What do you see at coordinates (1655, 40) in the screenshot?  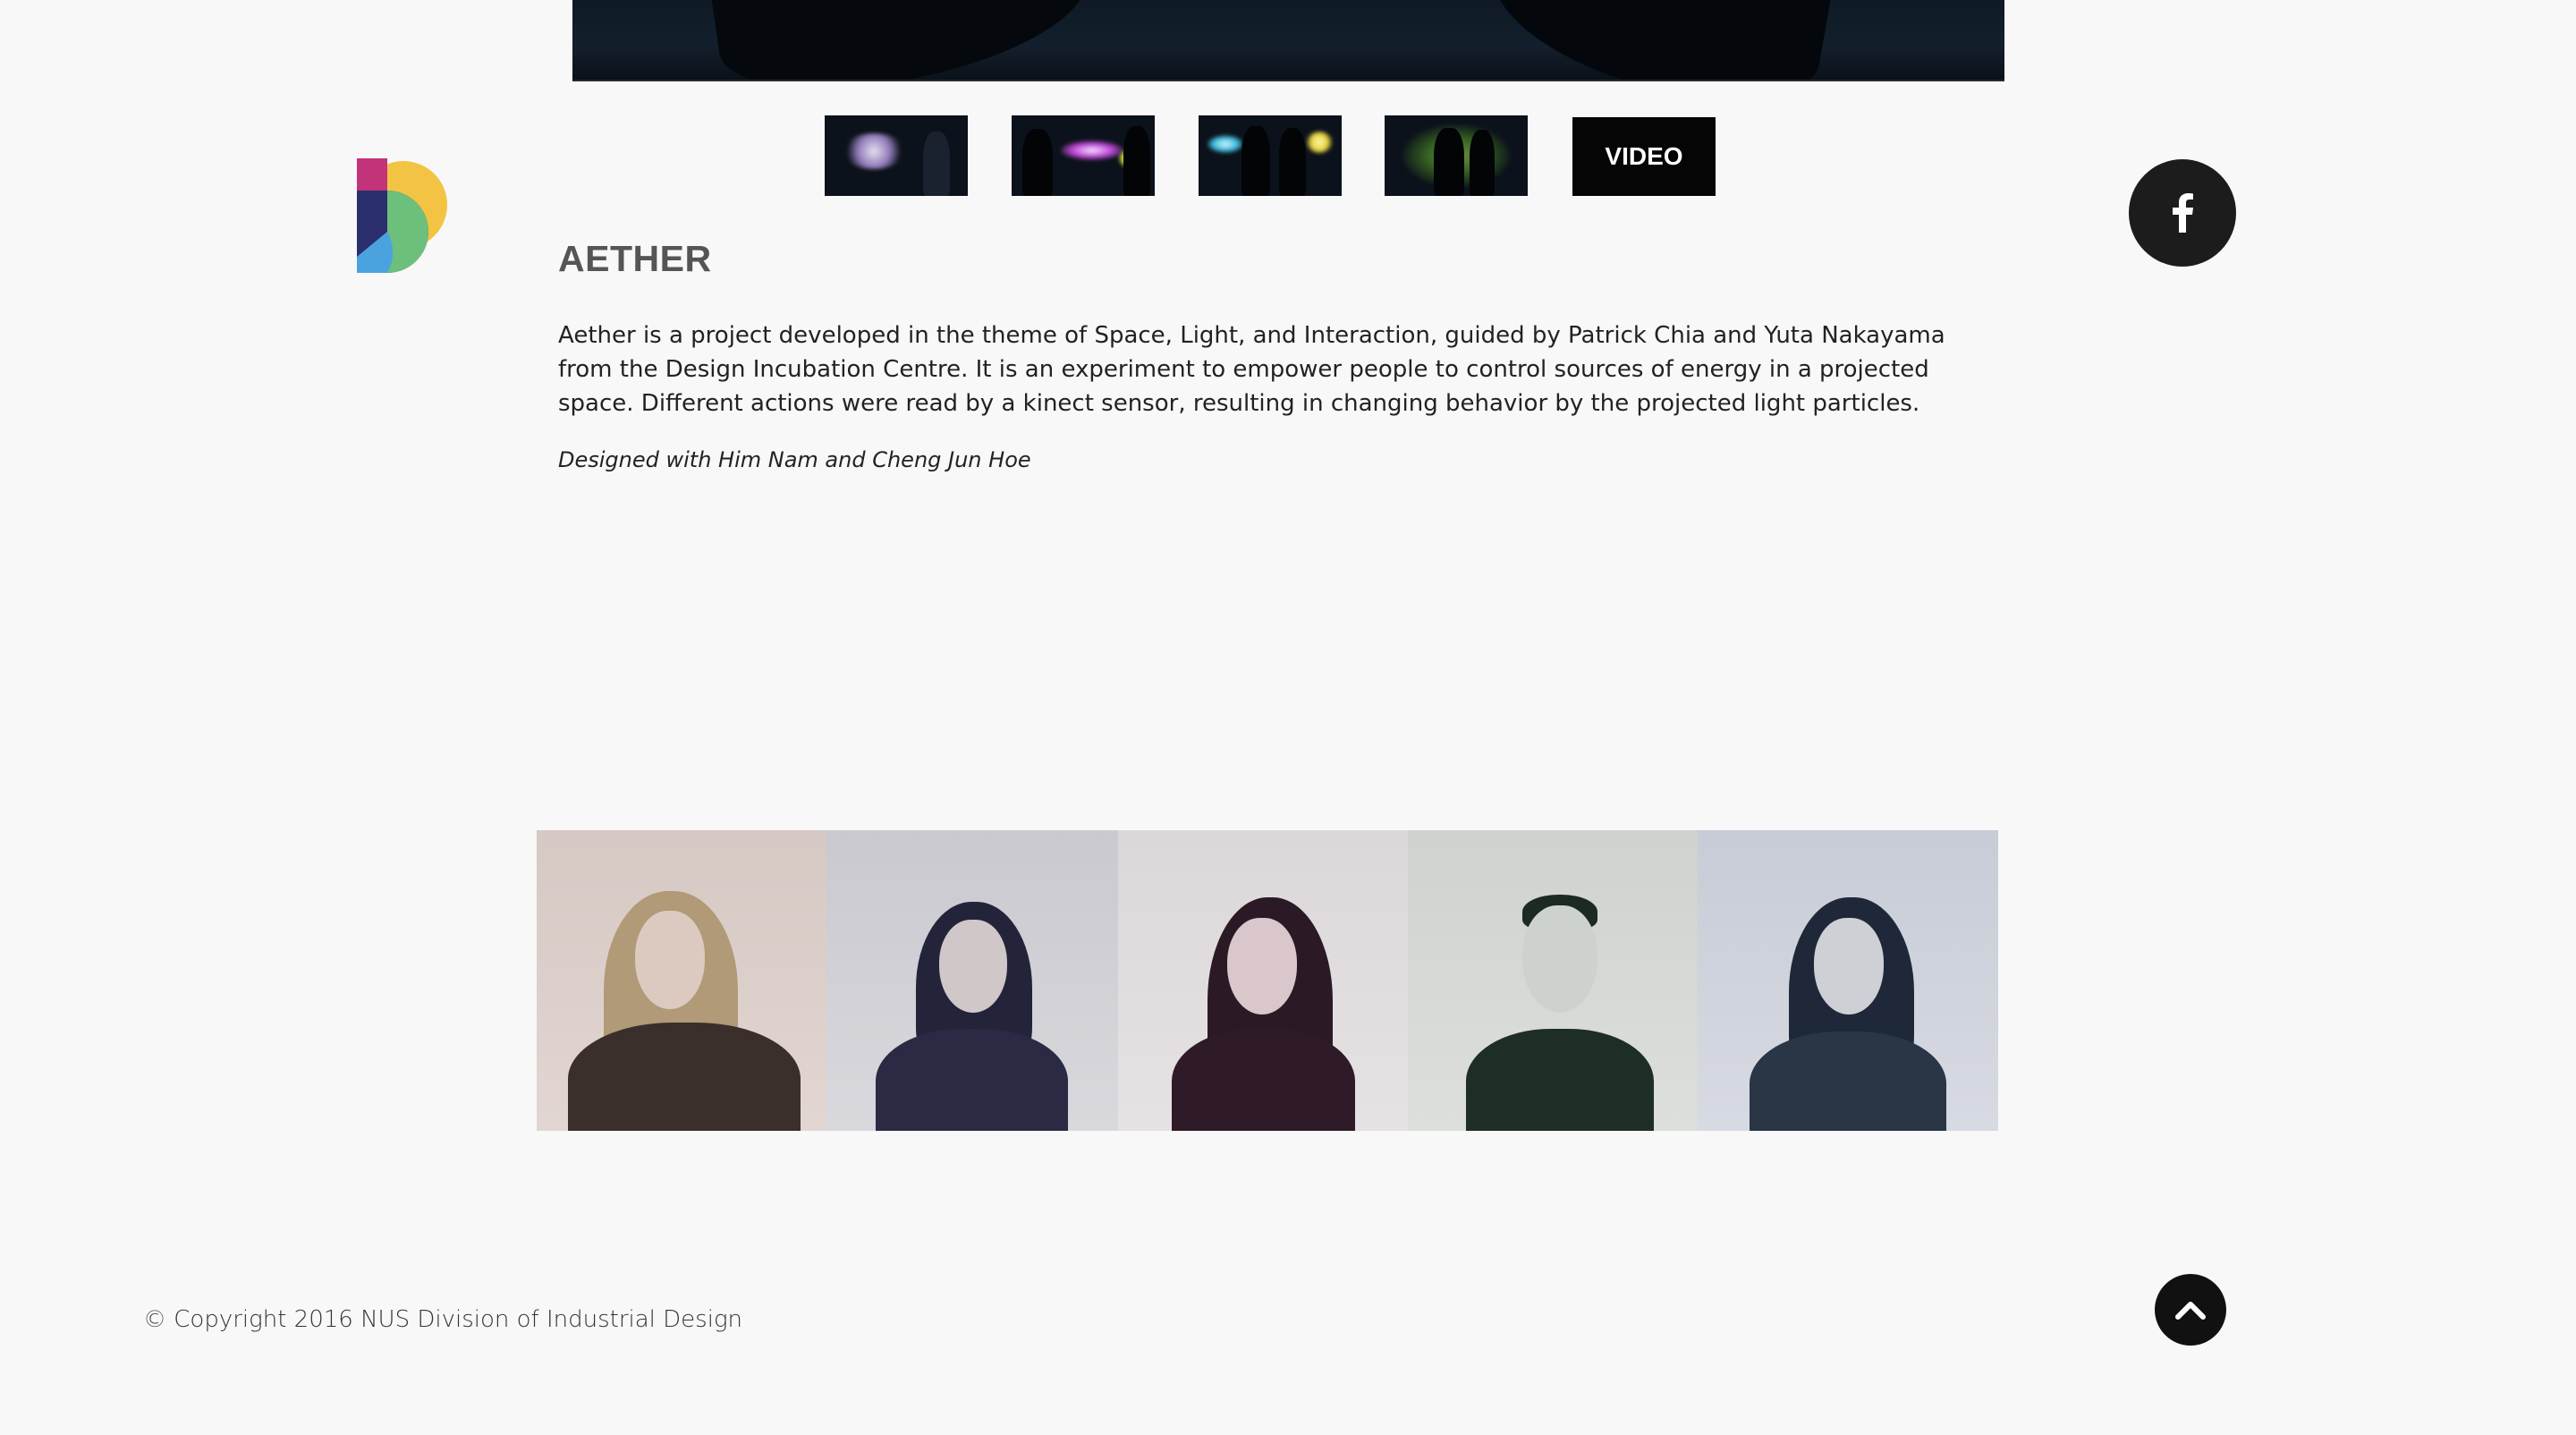 I see `hero-silhouette-right` at bounding box center [1655, 40].